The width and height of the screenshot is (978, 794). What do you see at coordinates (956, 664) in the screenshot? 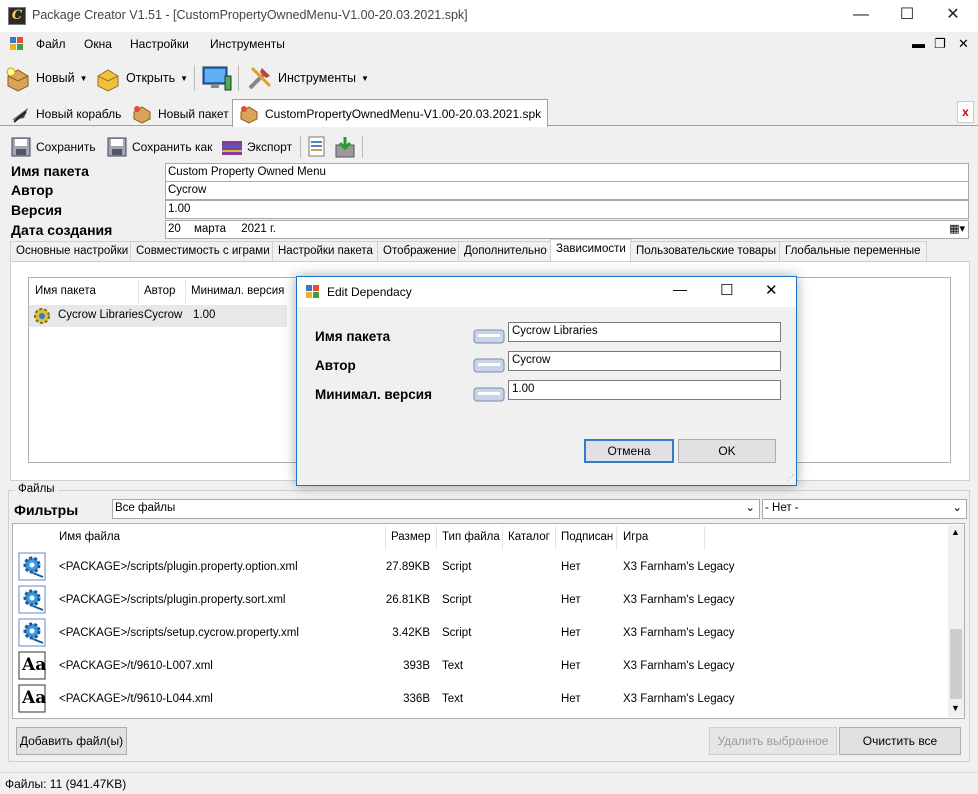
I see `scroll-thumb` at bounding box center [956, 664].